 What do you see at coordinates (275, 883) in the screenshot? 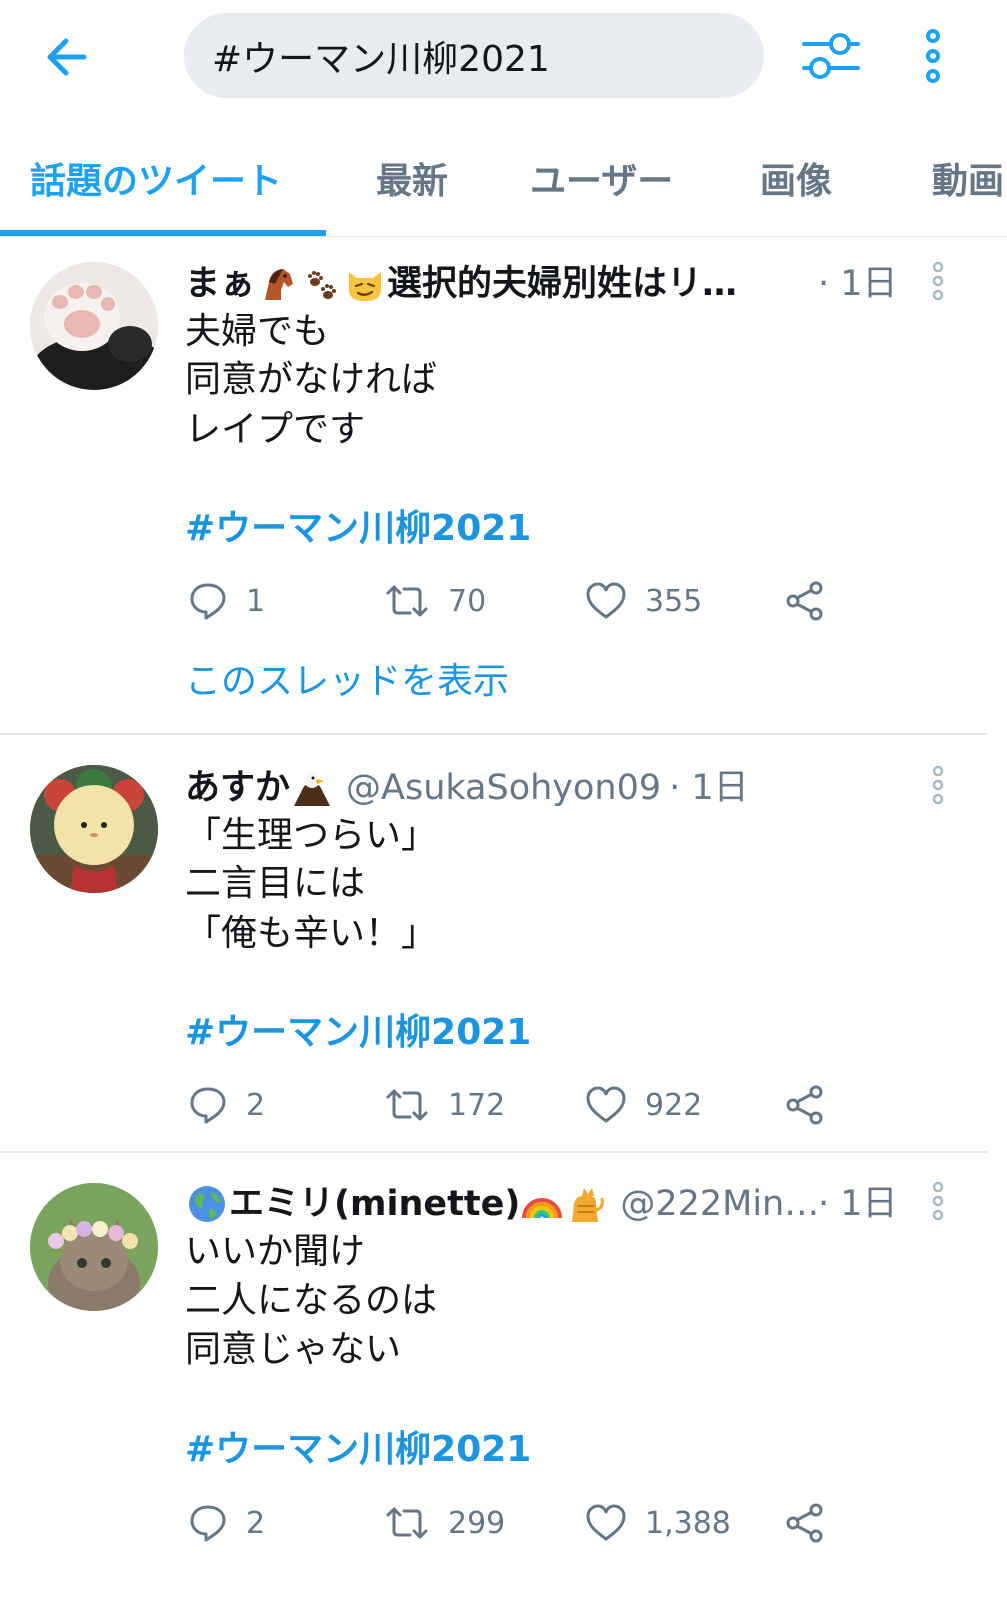
I see `tweet-text-line: 二言目には` at bounding box center [275, 883].